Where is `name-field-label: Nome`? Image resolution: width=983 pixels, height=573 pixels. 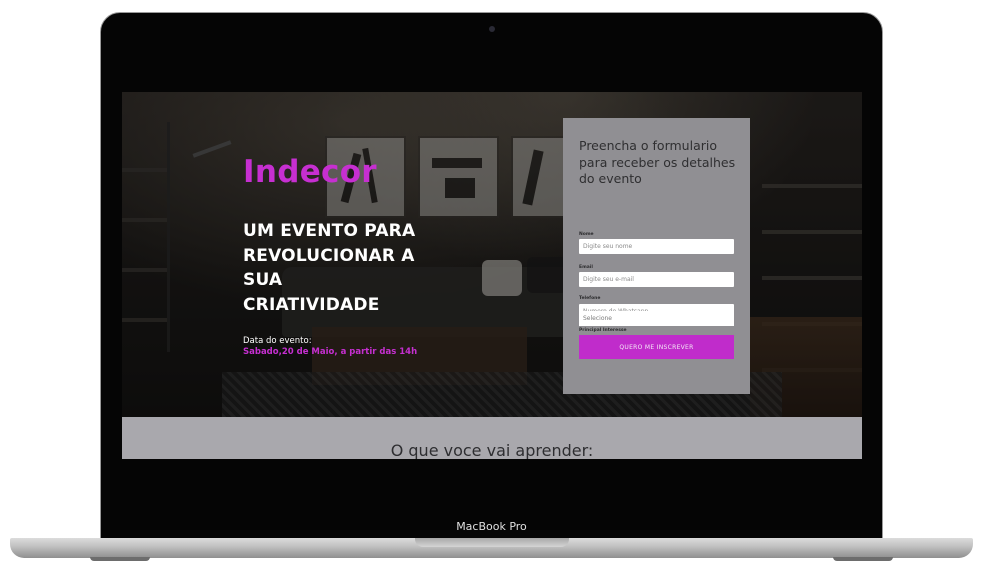
name-field-label: Nome is located at coordinates (586, 234).